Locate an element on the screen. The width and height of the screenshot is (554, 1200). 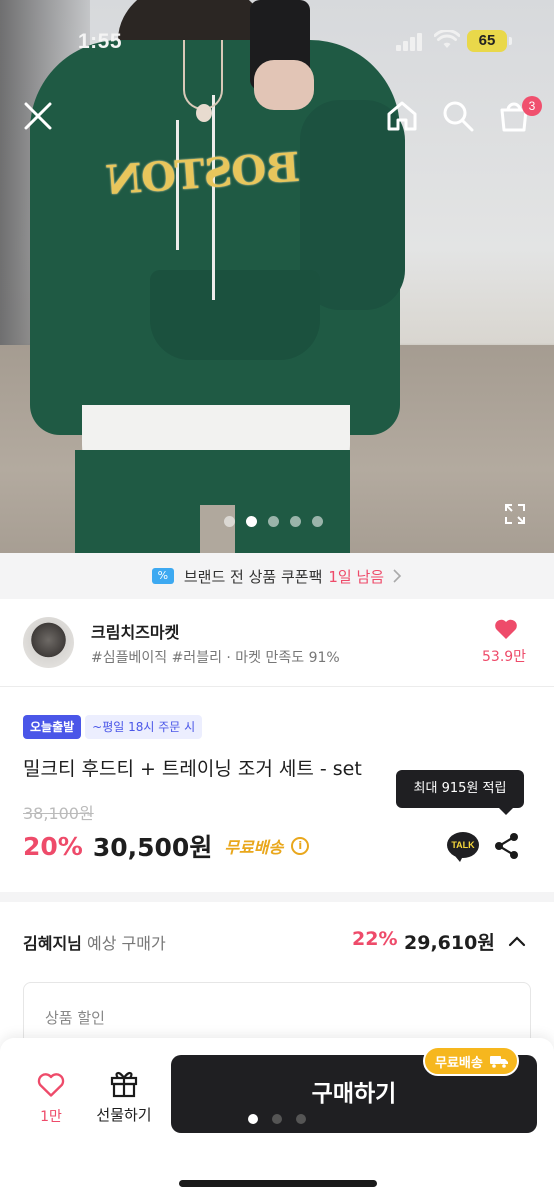
home-indicator is located at coordinates (278, 1183).